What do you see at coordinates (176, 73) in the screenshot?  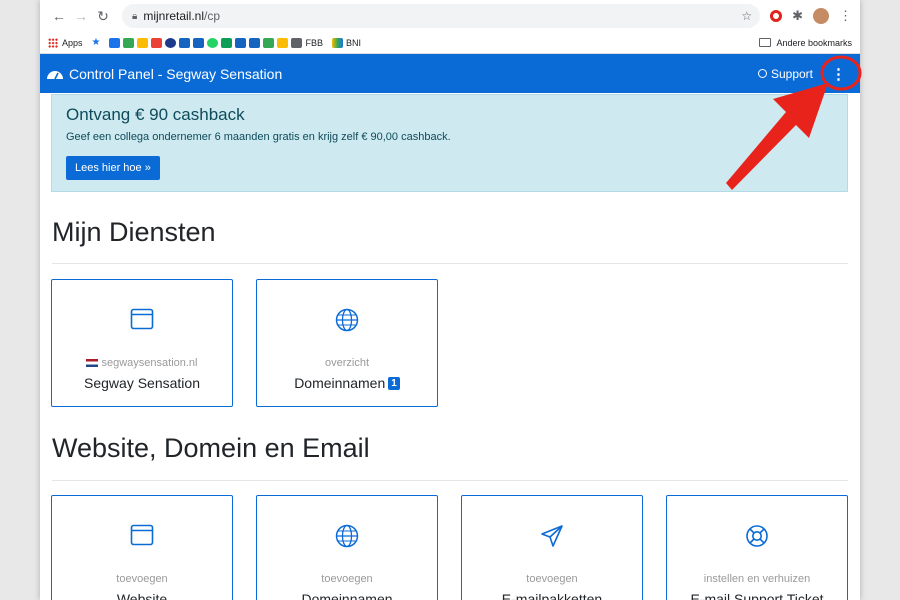 I see `page-title: Control Panel - Segway Sensation` at bounding box center [176, 73].